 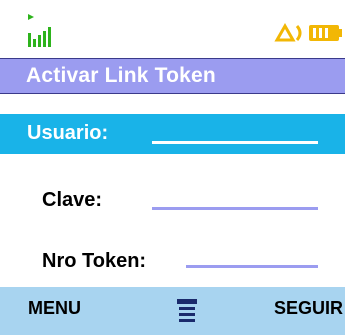 What do you see at coordinates (308, 32) in the screenshot?
I see `status-icons` at bounding box center [308, 32].